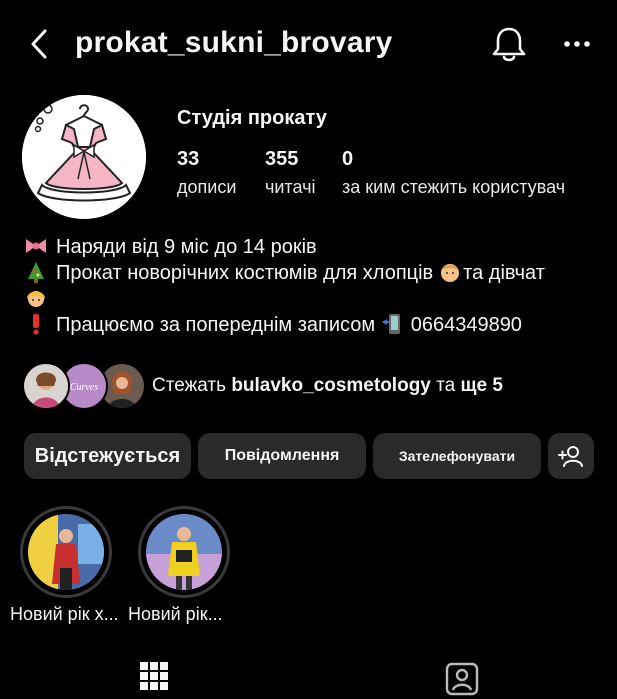 This screenshot has height=699, width=617. I want to click on account-display-name: Студія прокату, so click(252, 118).